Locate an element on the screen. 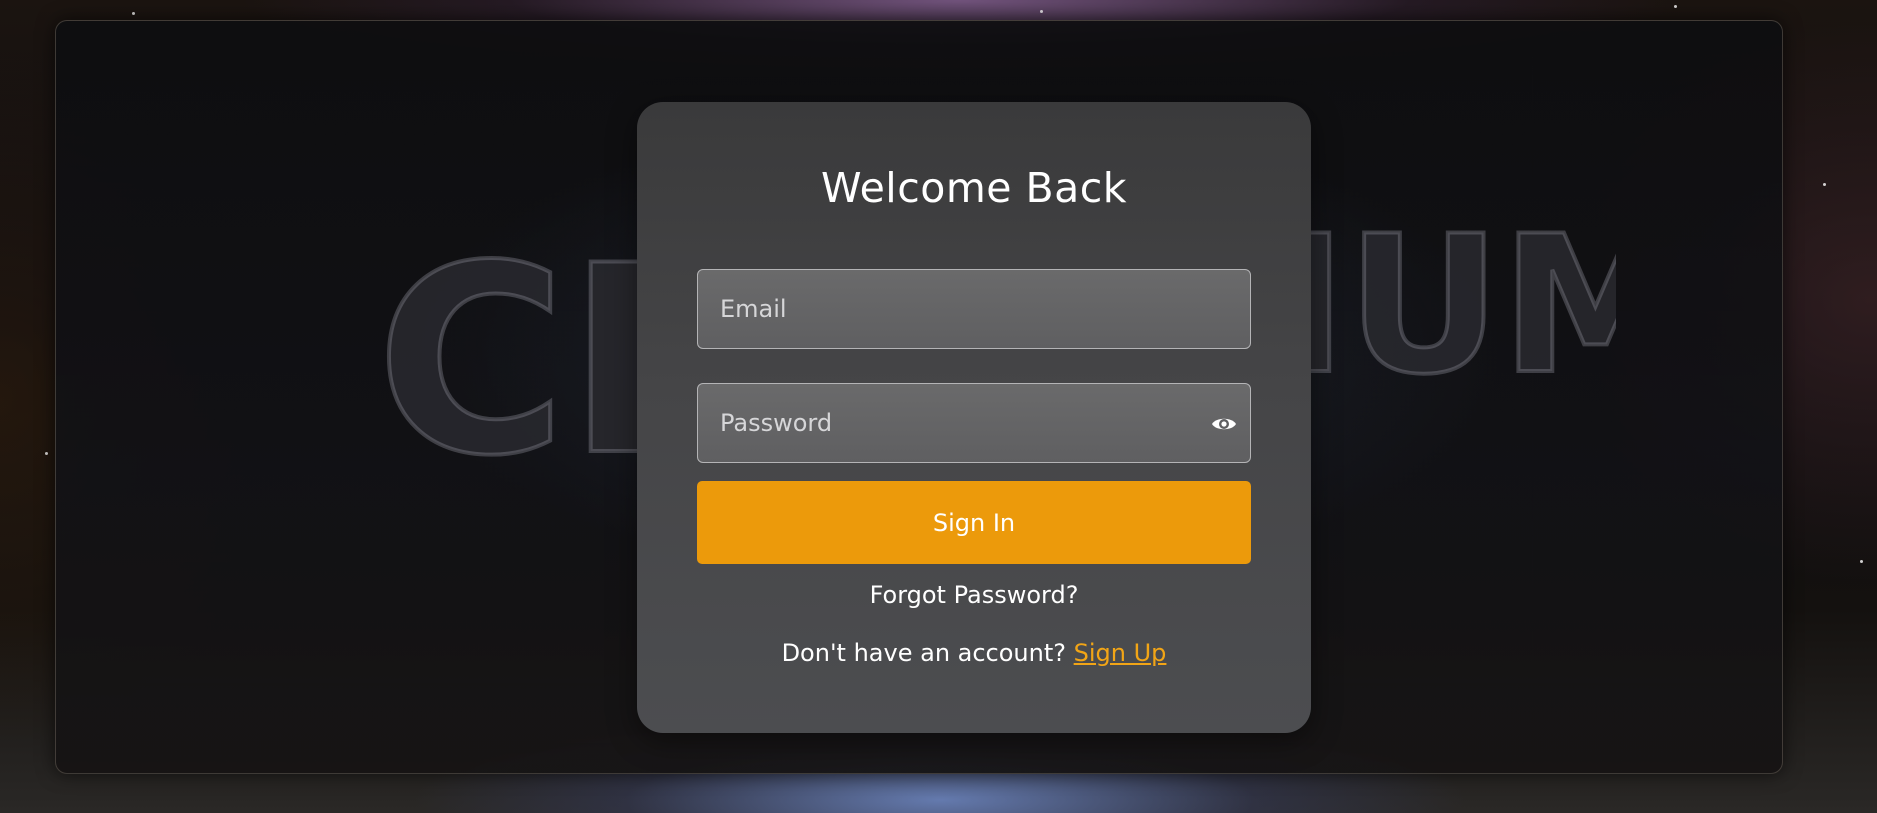 The image size is (1877, 813). password-field-container is located at coordinates (974, 423).